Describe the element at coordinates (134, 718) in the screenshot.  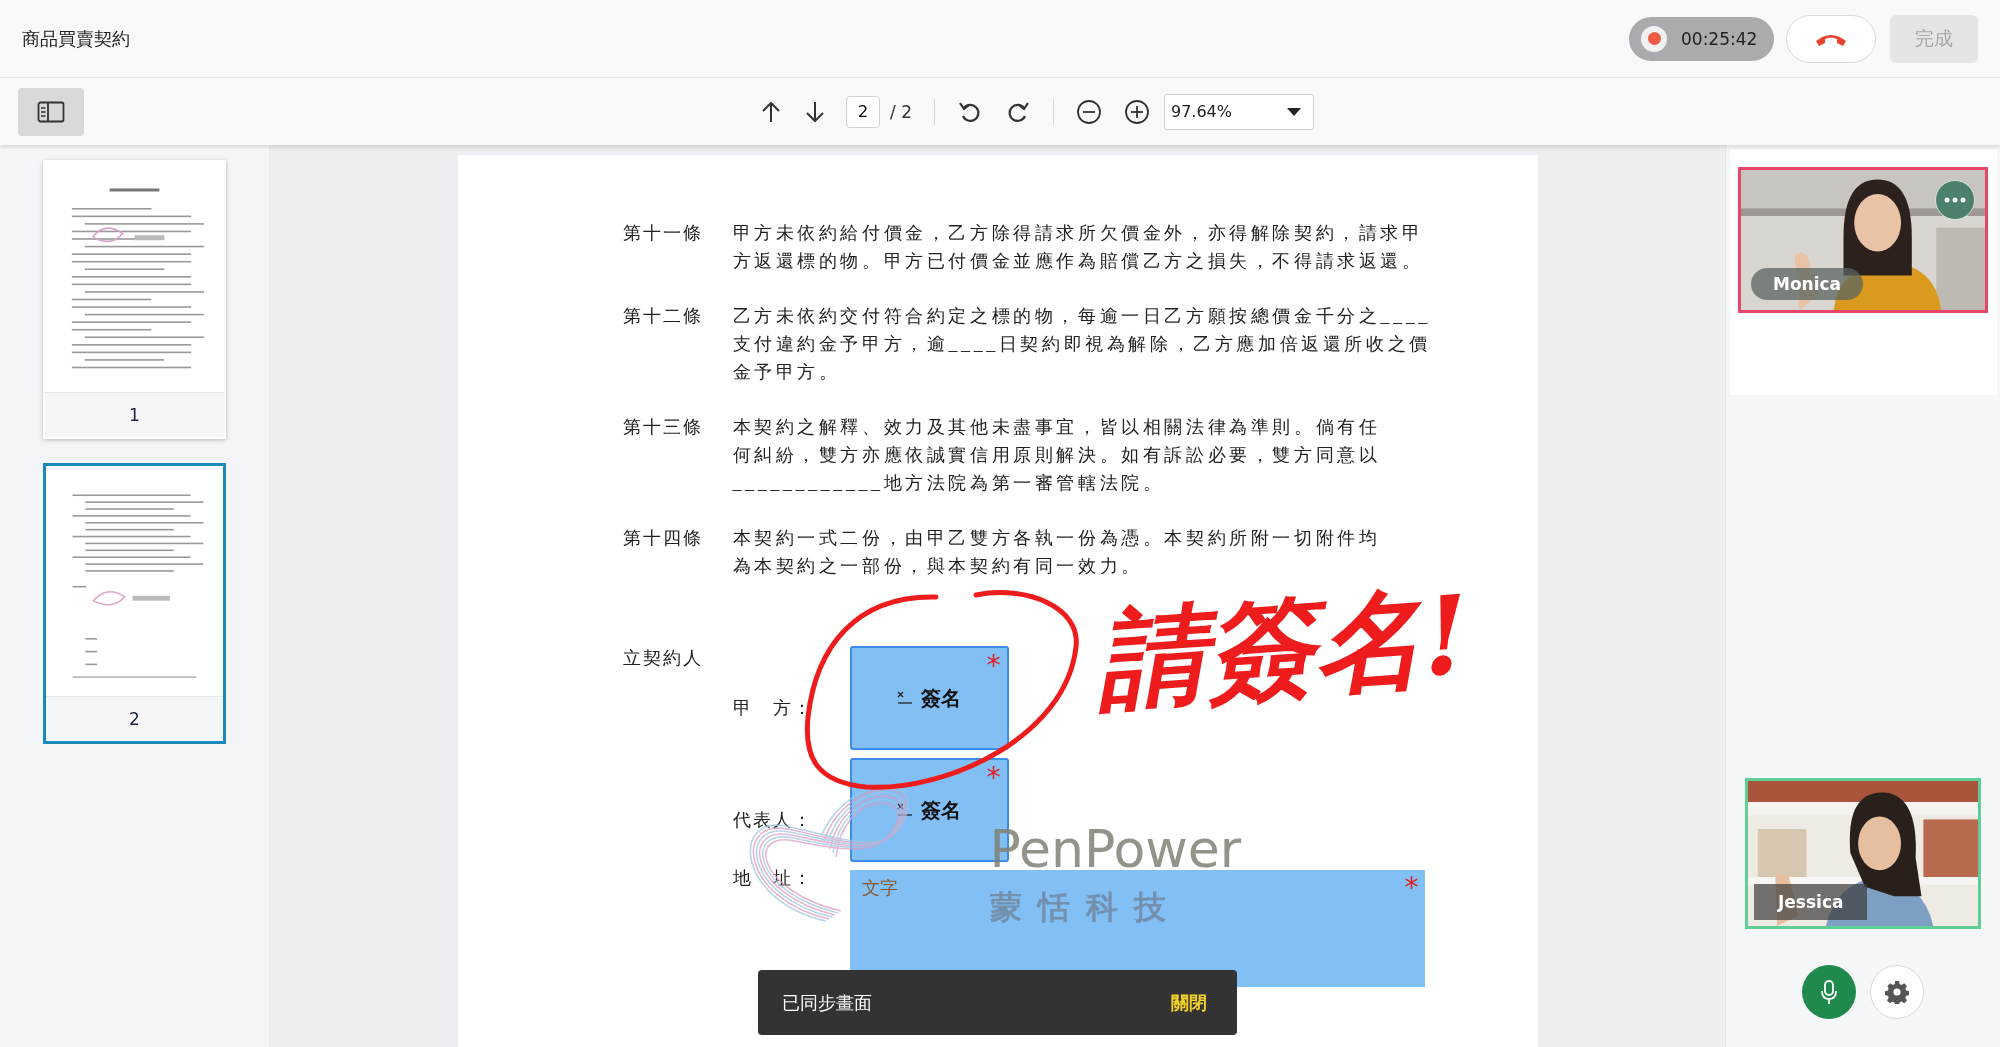
I see `page-number: 2` at that location.